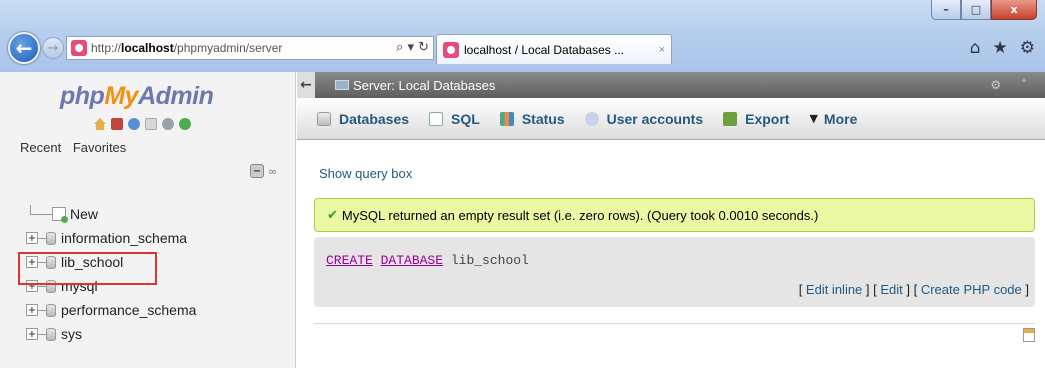  I want to click on tab-label: Status, so click(543, 118).